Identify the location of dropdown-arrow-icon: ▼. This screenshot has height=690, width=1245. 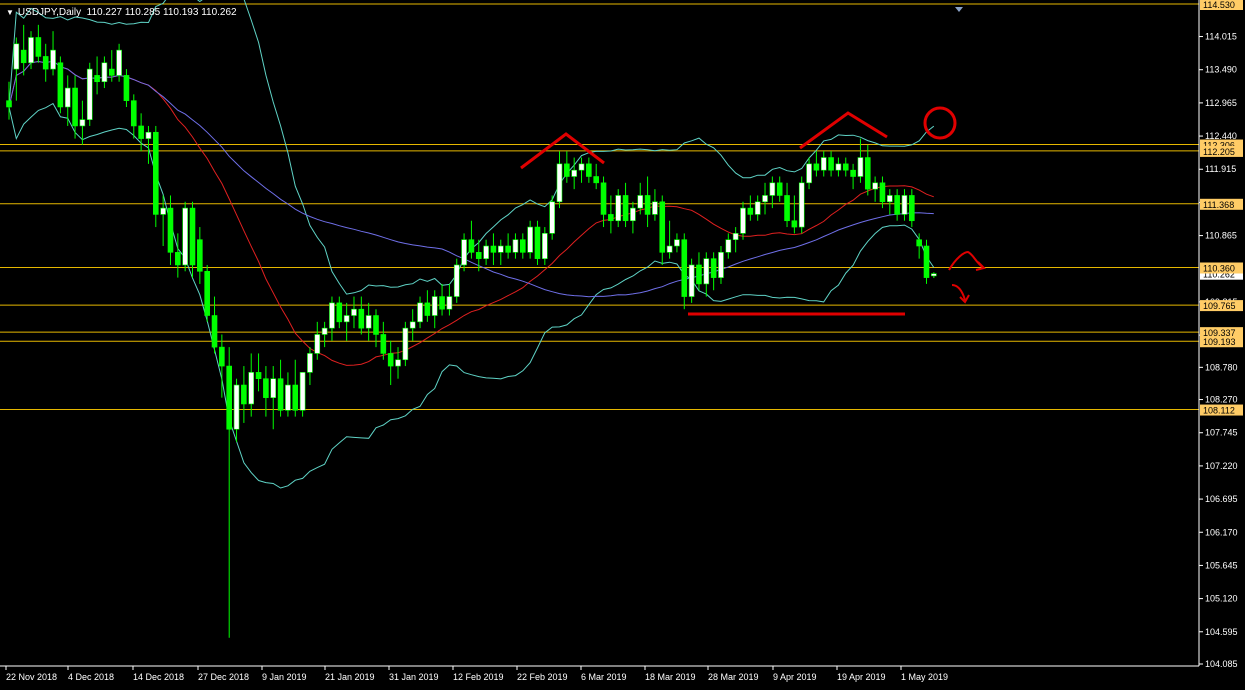
(10, 12).